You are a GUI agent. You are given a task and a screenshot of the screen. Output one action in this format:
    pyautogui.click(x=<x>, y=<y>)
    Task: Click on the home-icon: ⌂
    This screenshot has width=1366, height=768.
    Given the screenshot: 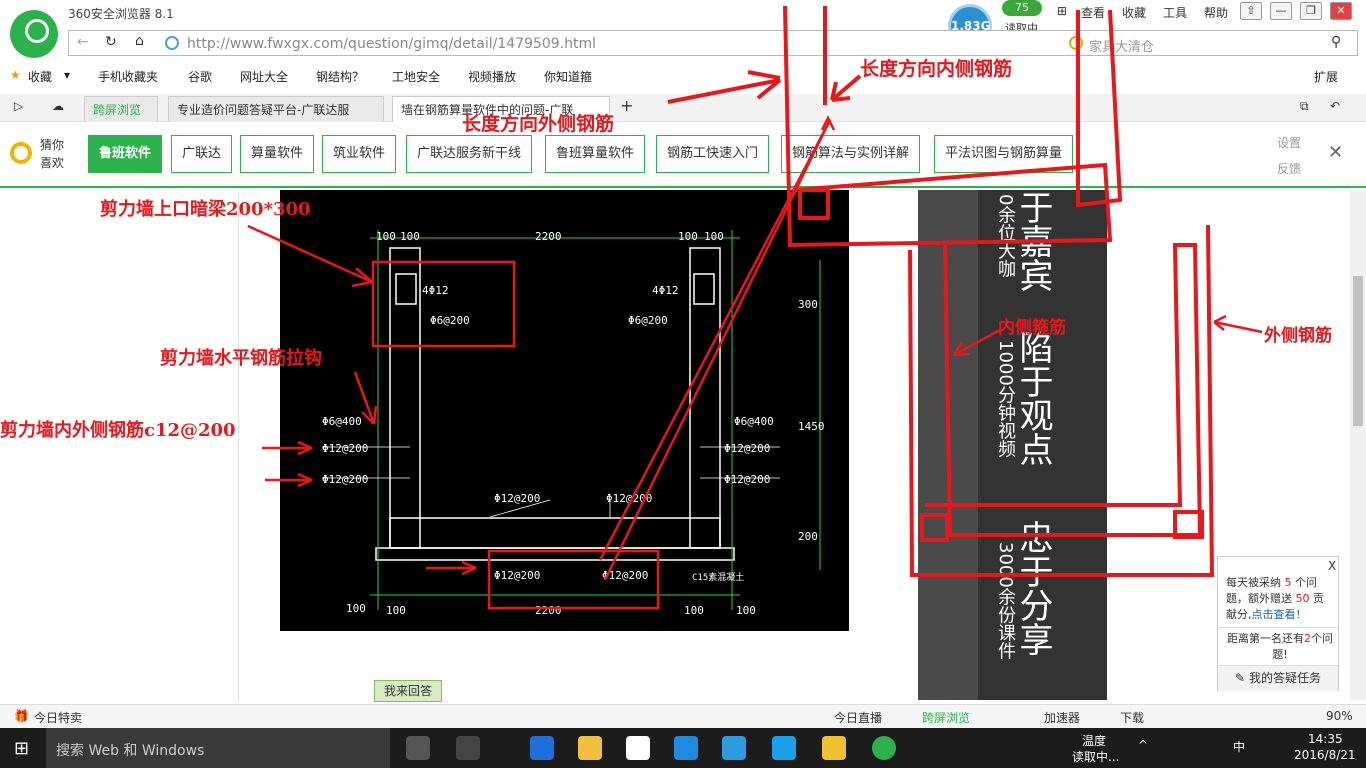 What is the action you would take?
    pyautogui.click(x=139, y=41)
    